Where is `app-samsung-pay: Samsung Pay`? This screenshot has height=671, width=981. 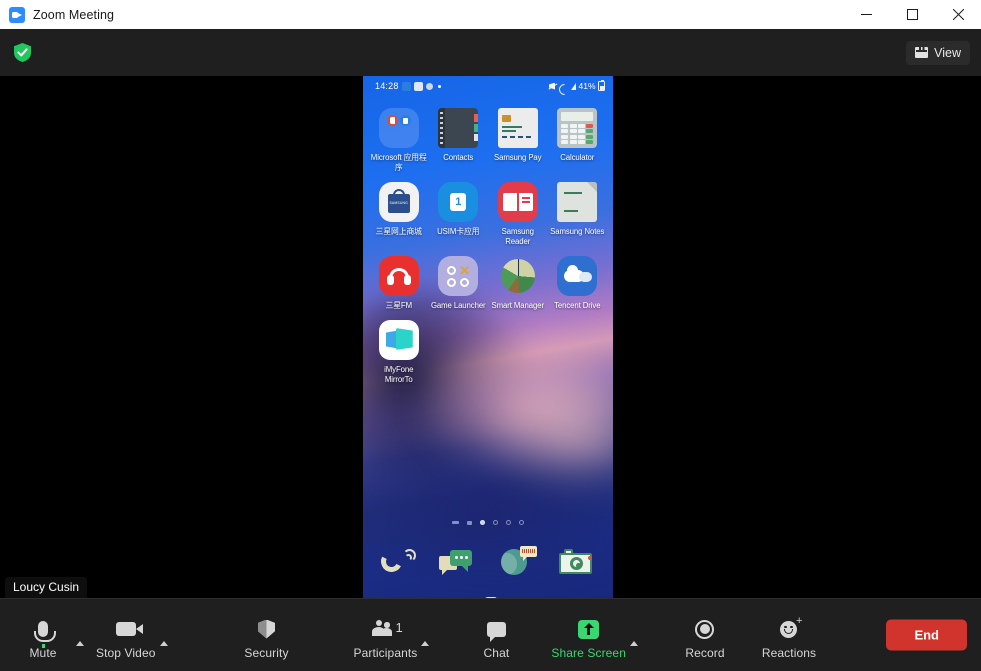
app-samsung-pay: Samsung Pay is located at coordinates (518, 140).